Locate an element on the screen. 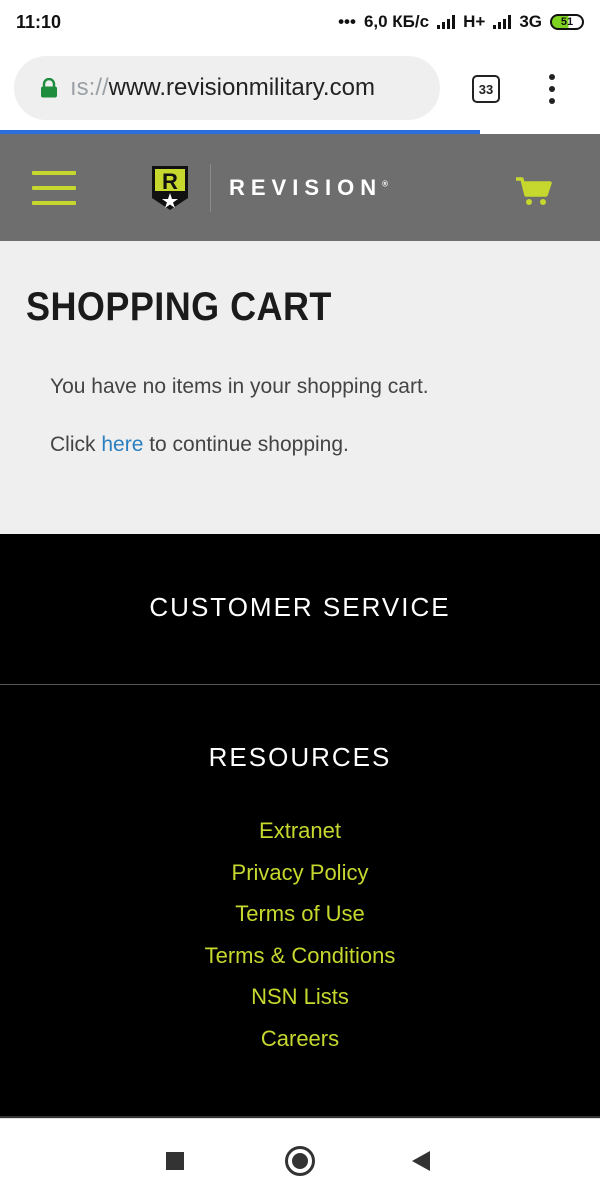  footer-link-terms-conditions: Terms & Conditions is located at coordinates (300, 955).